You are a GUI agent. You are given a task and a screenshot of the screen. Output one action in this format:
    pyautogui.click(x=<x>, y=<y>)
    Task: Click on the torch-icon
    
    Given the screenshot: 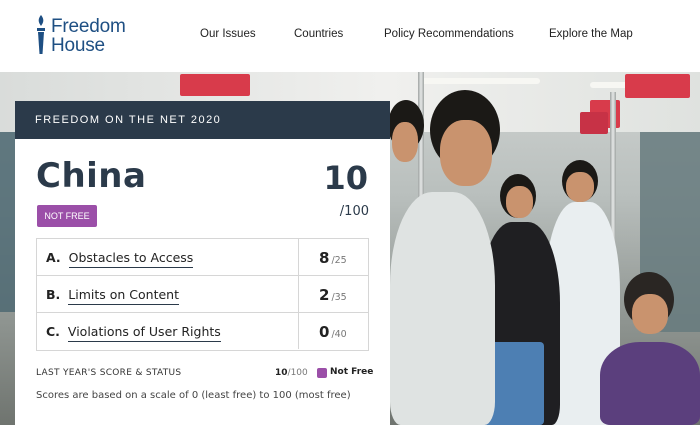 What is the action you would take?
    pyautogui.click(x=41, y=34)
    